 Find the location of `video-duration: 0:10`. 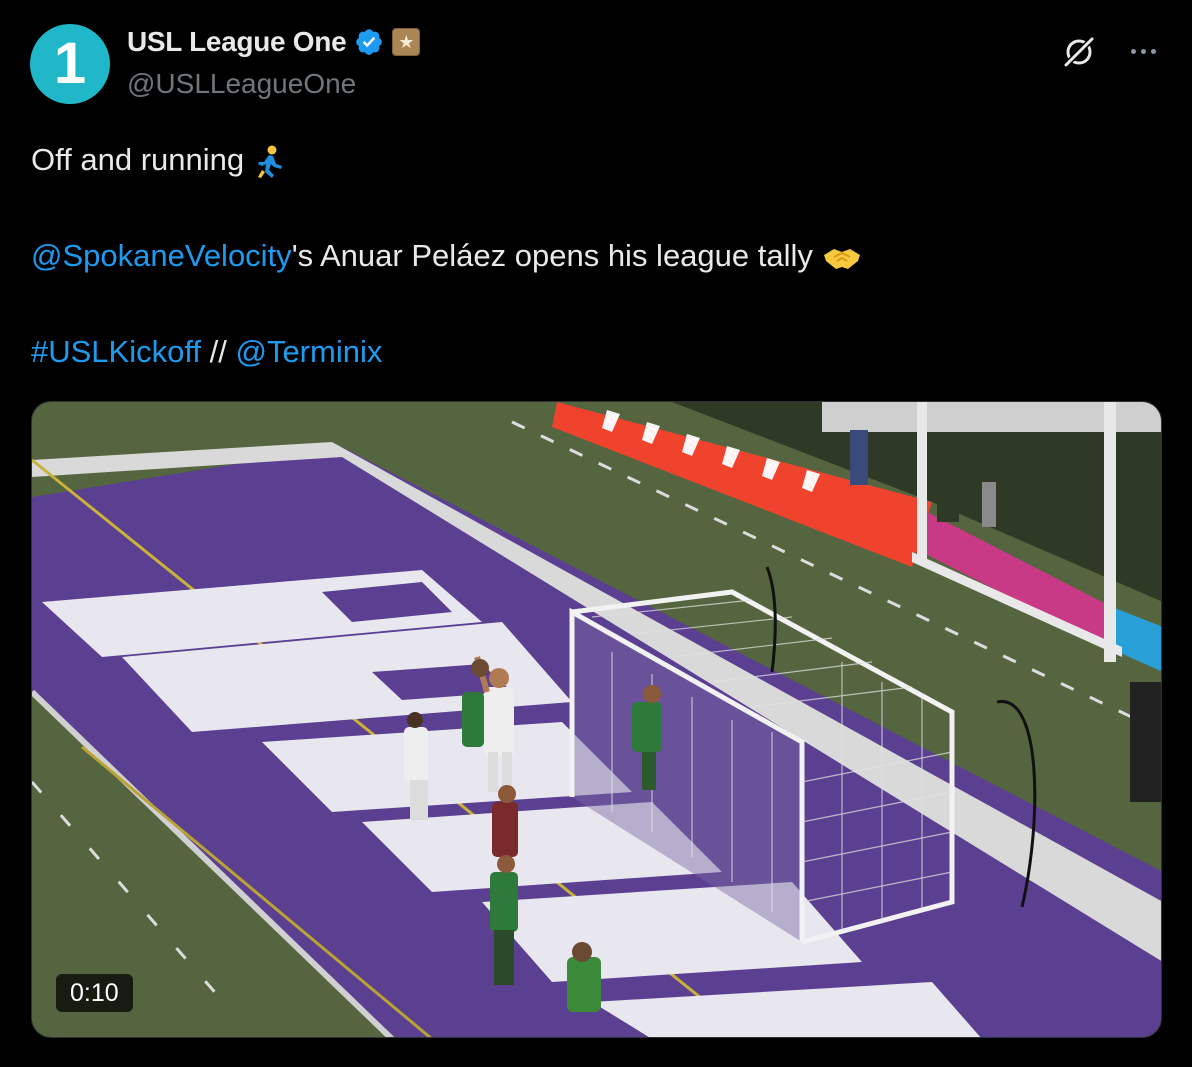

video-duration: 0:10 is located at coordinates (94, 993).